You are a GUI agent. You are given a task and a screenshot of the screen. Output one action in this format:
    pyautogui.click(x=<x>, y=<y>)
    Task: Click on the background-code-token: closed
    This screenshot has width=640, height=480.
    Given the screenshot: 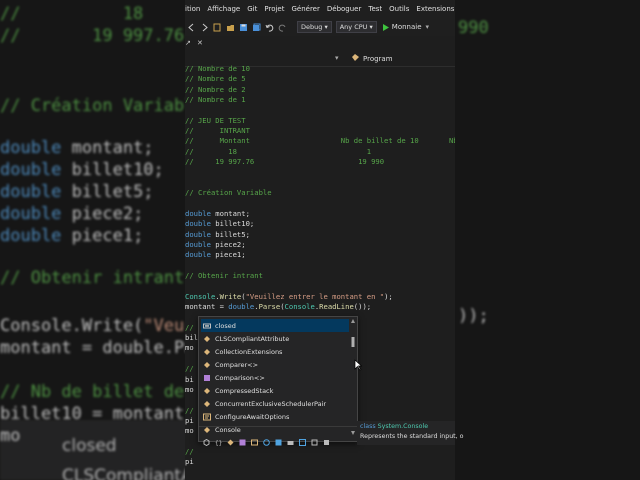 What is the action you would take?
    pyautogui.click(x=89, y=446)
    